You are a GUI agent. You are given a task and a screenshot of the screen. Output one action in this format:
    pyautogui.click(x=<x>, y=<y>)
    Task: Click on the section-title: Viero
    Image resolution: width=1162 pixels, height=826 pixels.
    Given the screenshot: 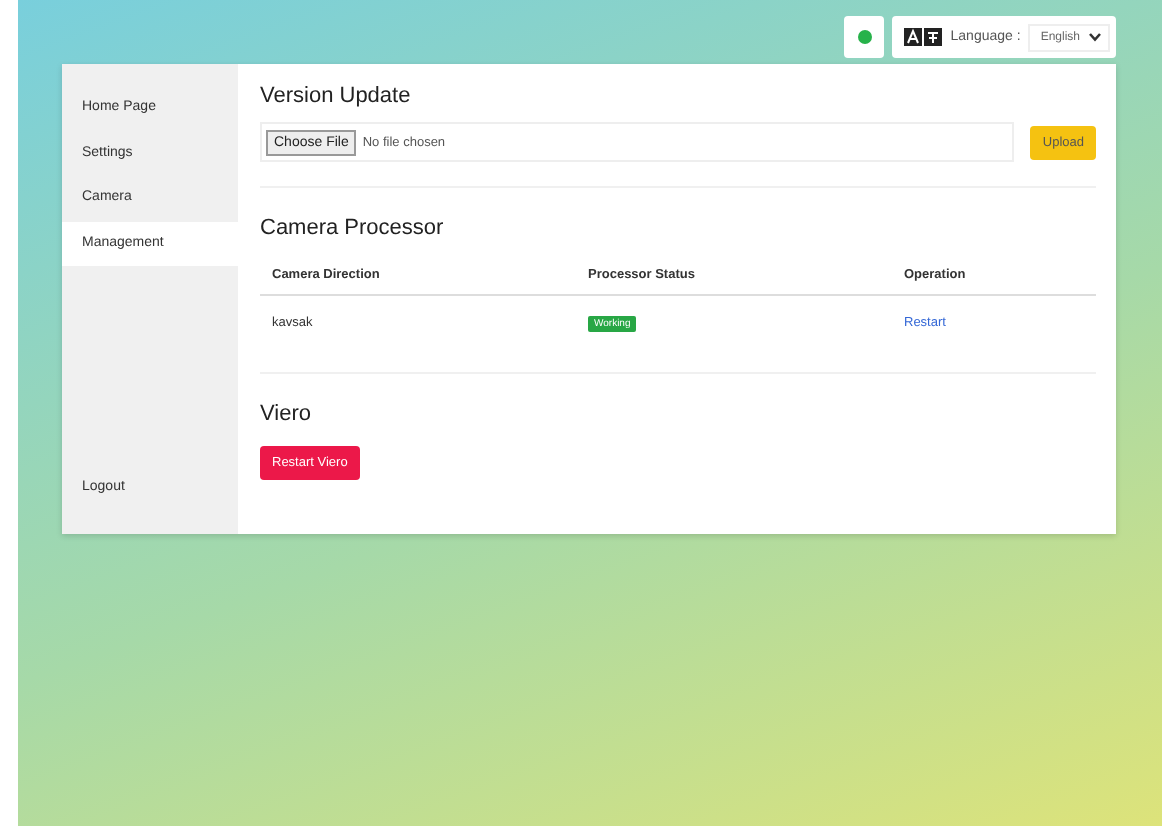 What is the action you would take?
    pyautogui.click(x=286, y=414)
    